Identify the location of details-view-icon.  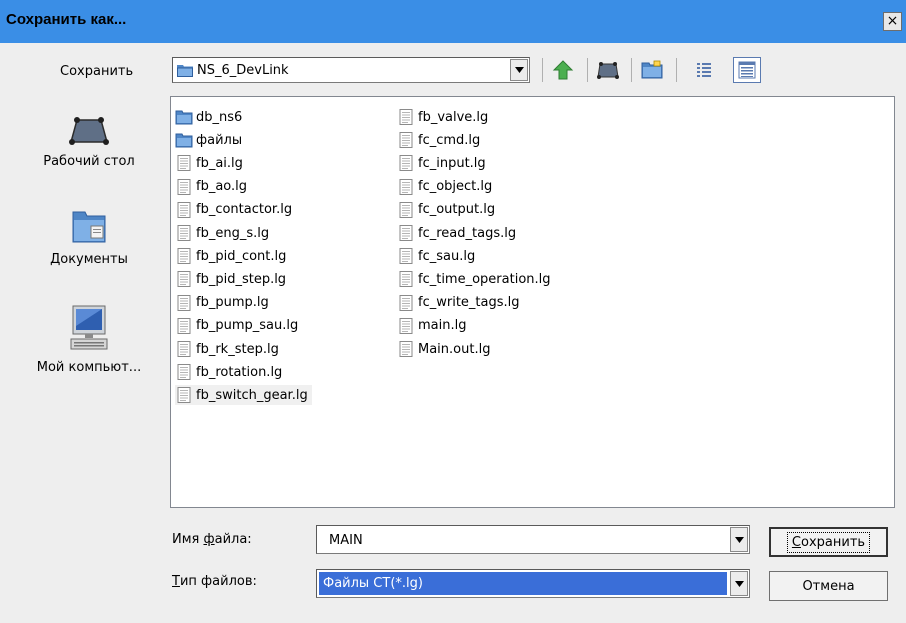
(747, 70).